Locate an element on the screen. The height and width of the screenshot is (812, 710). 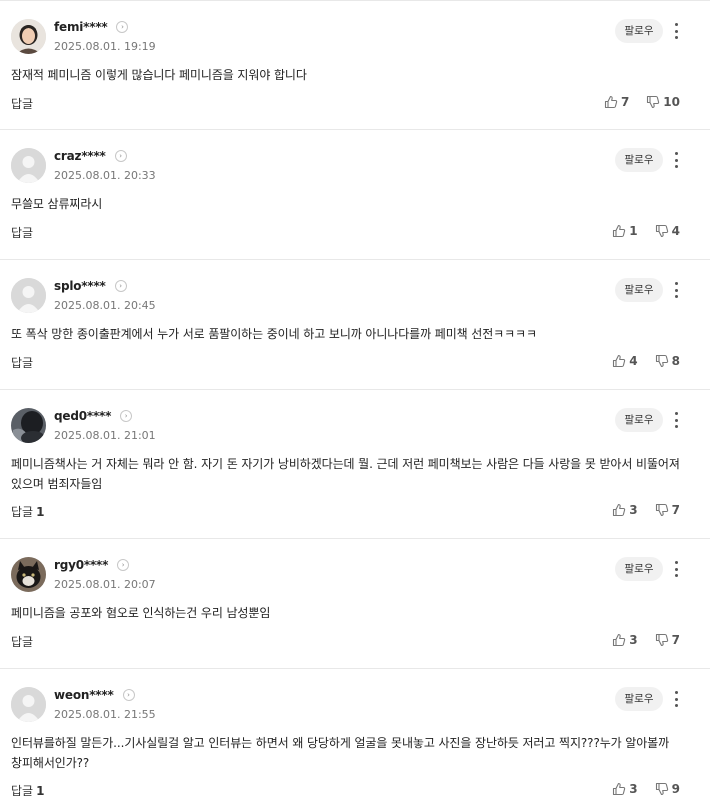
dislike-button: 10 is located at coordinates (663, 102).